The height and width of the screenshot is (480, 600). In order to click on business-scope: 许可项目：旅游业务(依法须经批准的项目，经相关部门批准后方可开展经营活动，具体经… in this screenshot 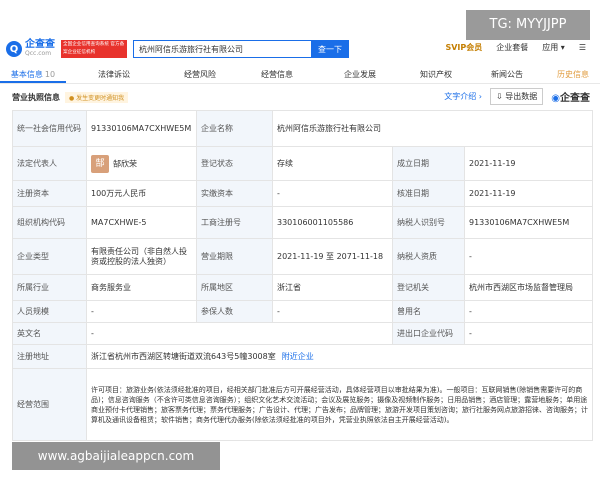, I will do `click(339, 404)`.